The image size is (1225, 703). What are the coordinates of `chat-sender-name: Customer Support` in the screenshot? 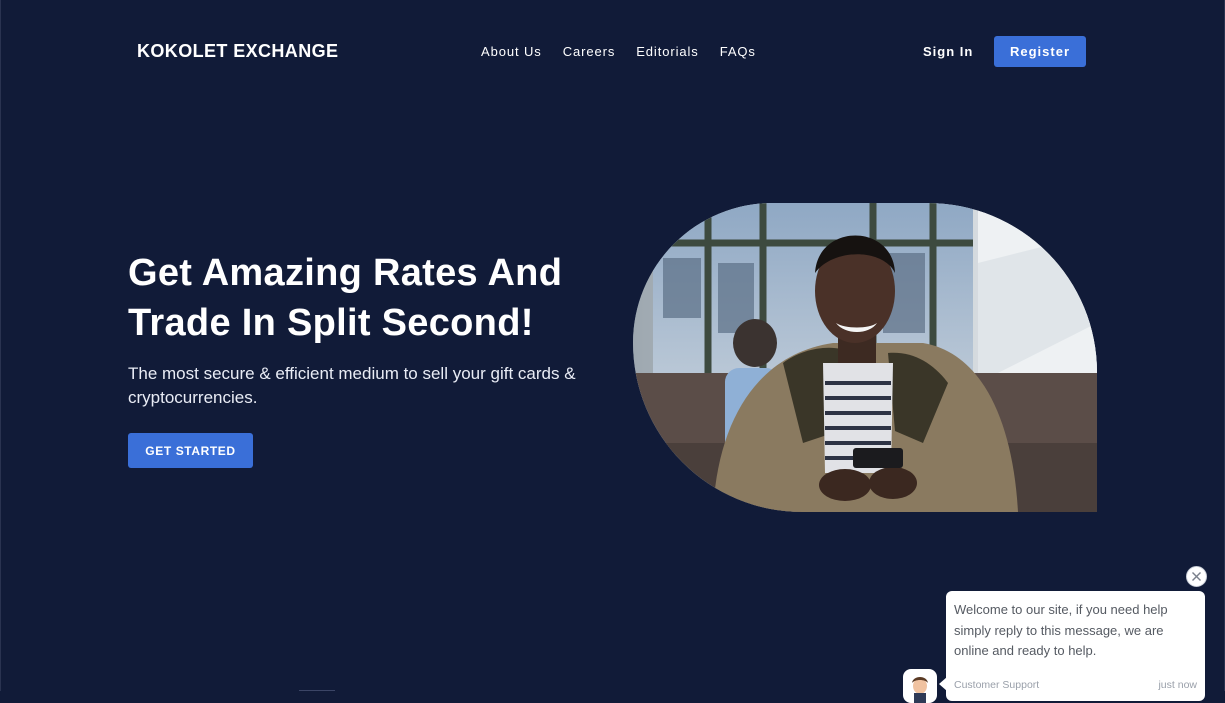 It's located at (997, 685).